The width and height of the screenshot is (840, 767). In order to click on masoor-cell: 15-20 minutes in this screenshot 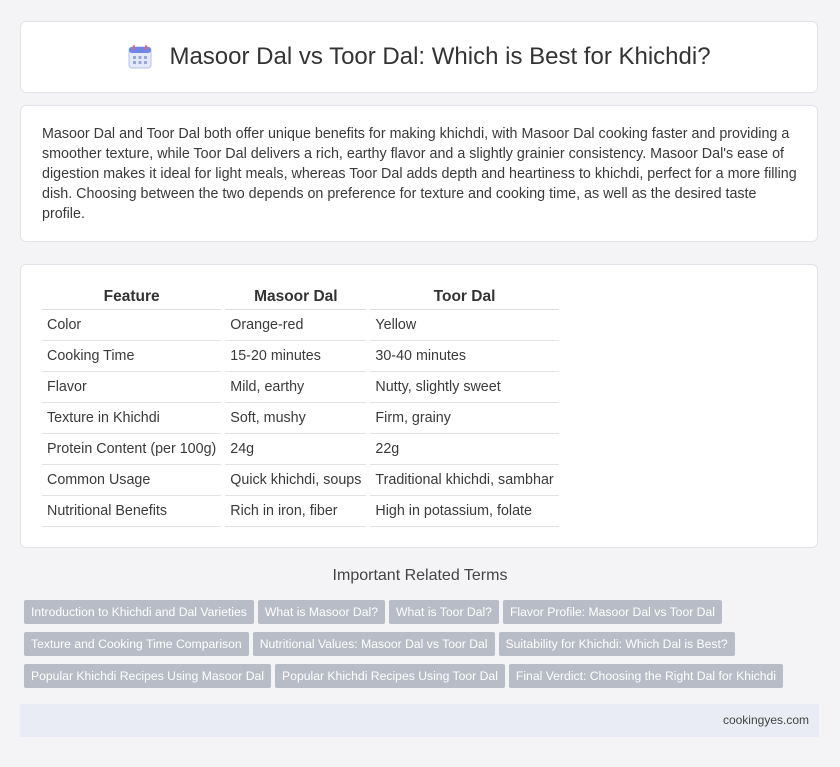, I will do `click(296, 356)`.